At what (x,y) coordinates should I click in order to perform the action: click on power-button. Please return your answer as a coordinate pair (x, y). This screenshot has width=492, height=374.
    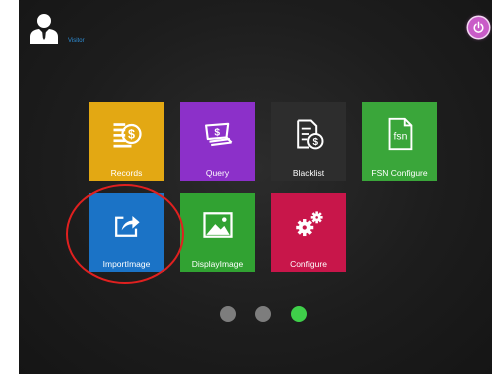
    Looking at the image, I should click on (478, 27).